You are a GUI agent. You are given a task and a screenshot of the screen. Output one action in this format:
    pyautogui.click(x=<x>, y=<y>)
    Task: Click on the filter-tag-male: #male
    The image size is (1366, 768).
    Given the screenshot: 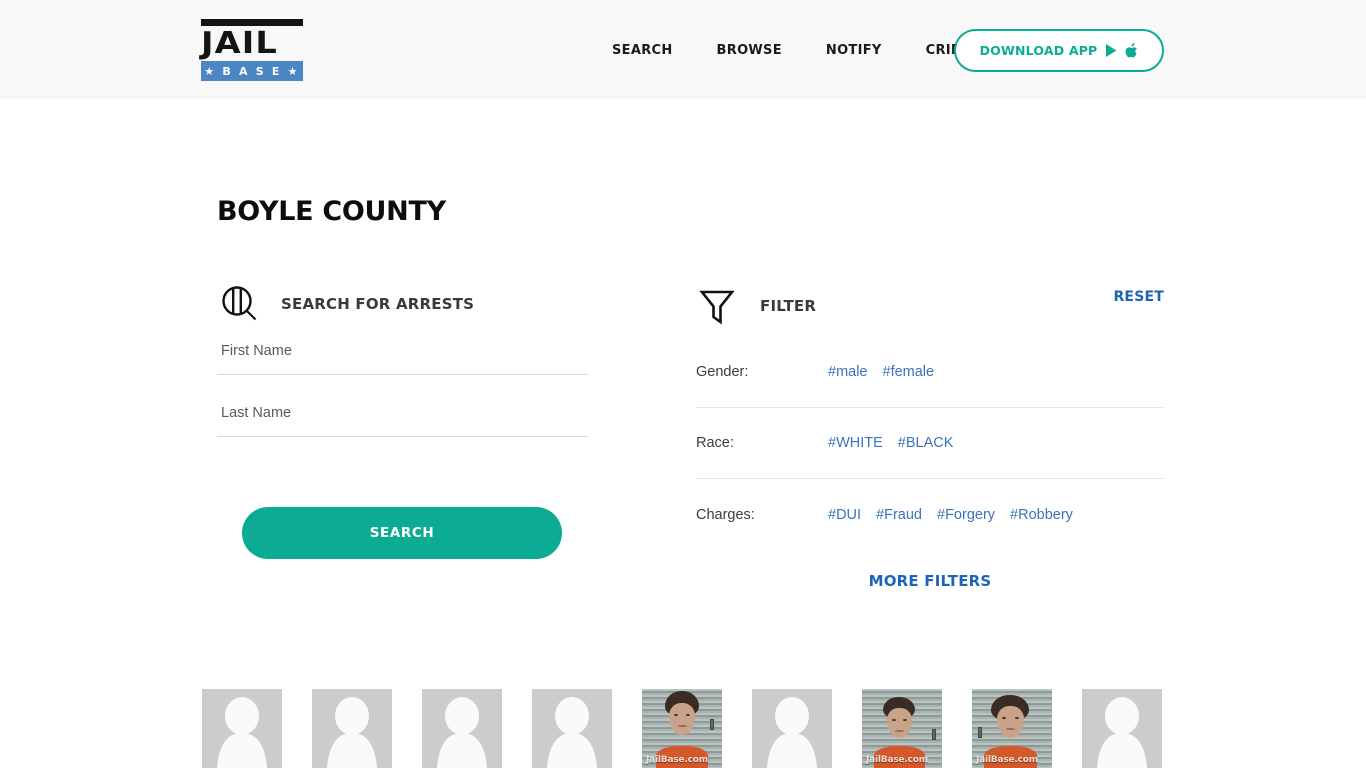 What is the action you would take?
    pyautogui.click(x=848, y=372)
    